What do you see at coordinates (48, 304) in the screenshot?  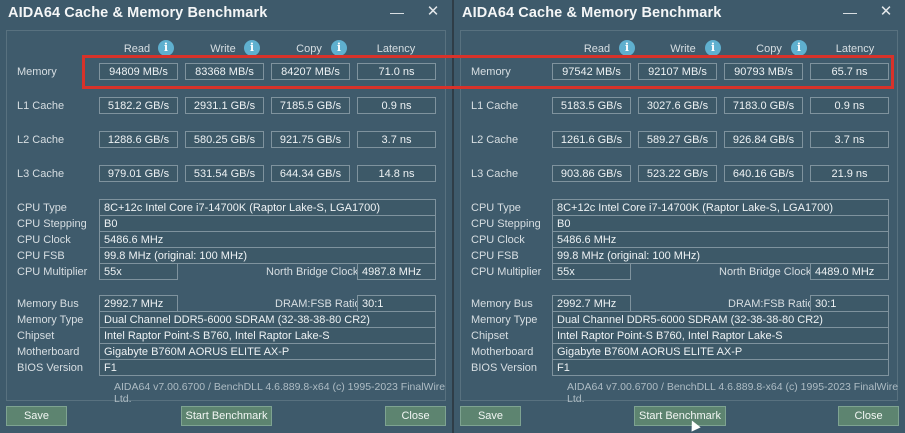 I see `memory-bus-label: Memory Bus` at bounding box center [48, 304].